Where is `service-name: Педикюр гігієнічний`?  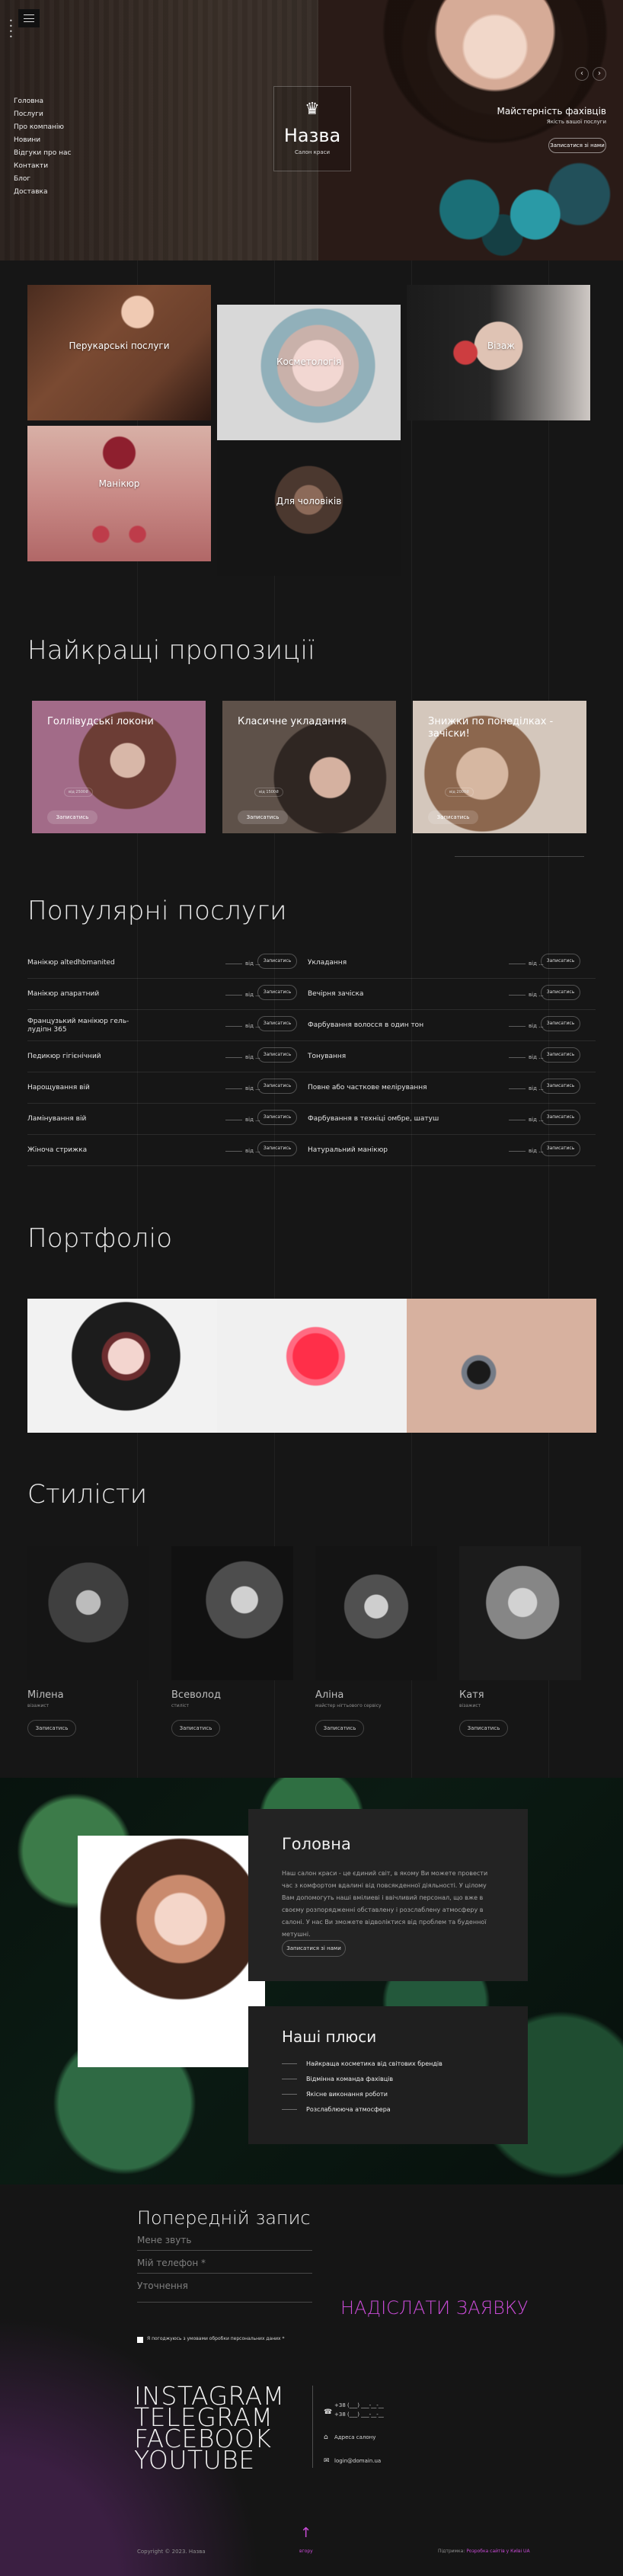
service-name: Педикюр гігієнічний is located at coordinates (64, 1056).